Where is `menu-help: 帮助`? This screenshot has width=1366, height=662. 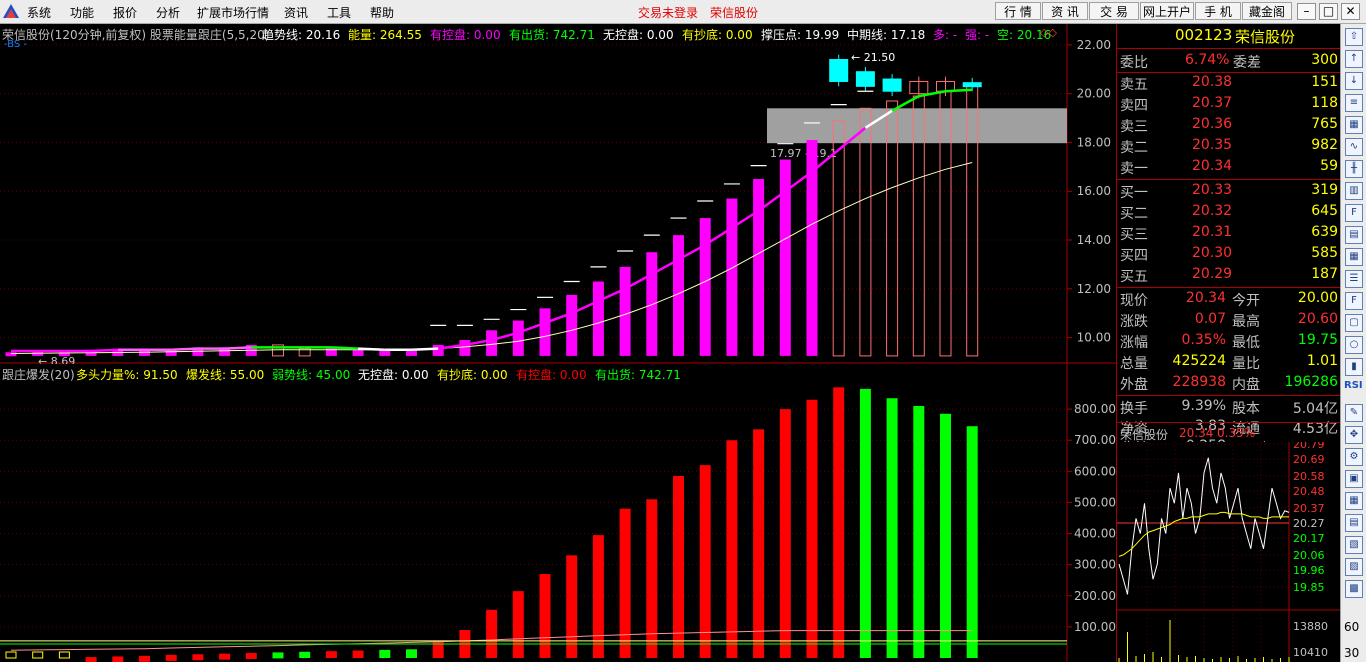 menu-help: 帮助 is located at coordinates (382, 12).